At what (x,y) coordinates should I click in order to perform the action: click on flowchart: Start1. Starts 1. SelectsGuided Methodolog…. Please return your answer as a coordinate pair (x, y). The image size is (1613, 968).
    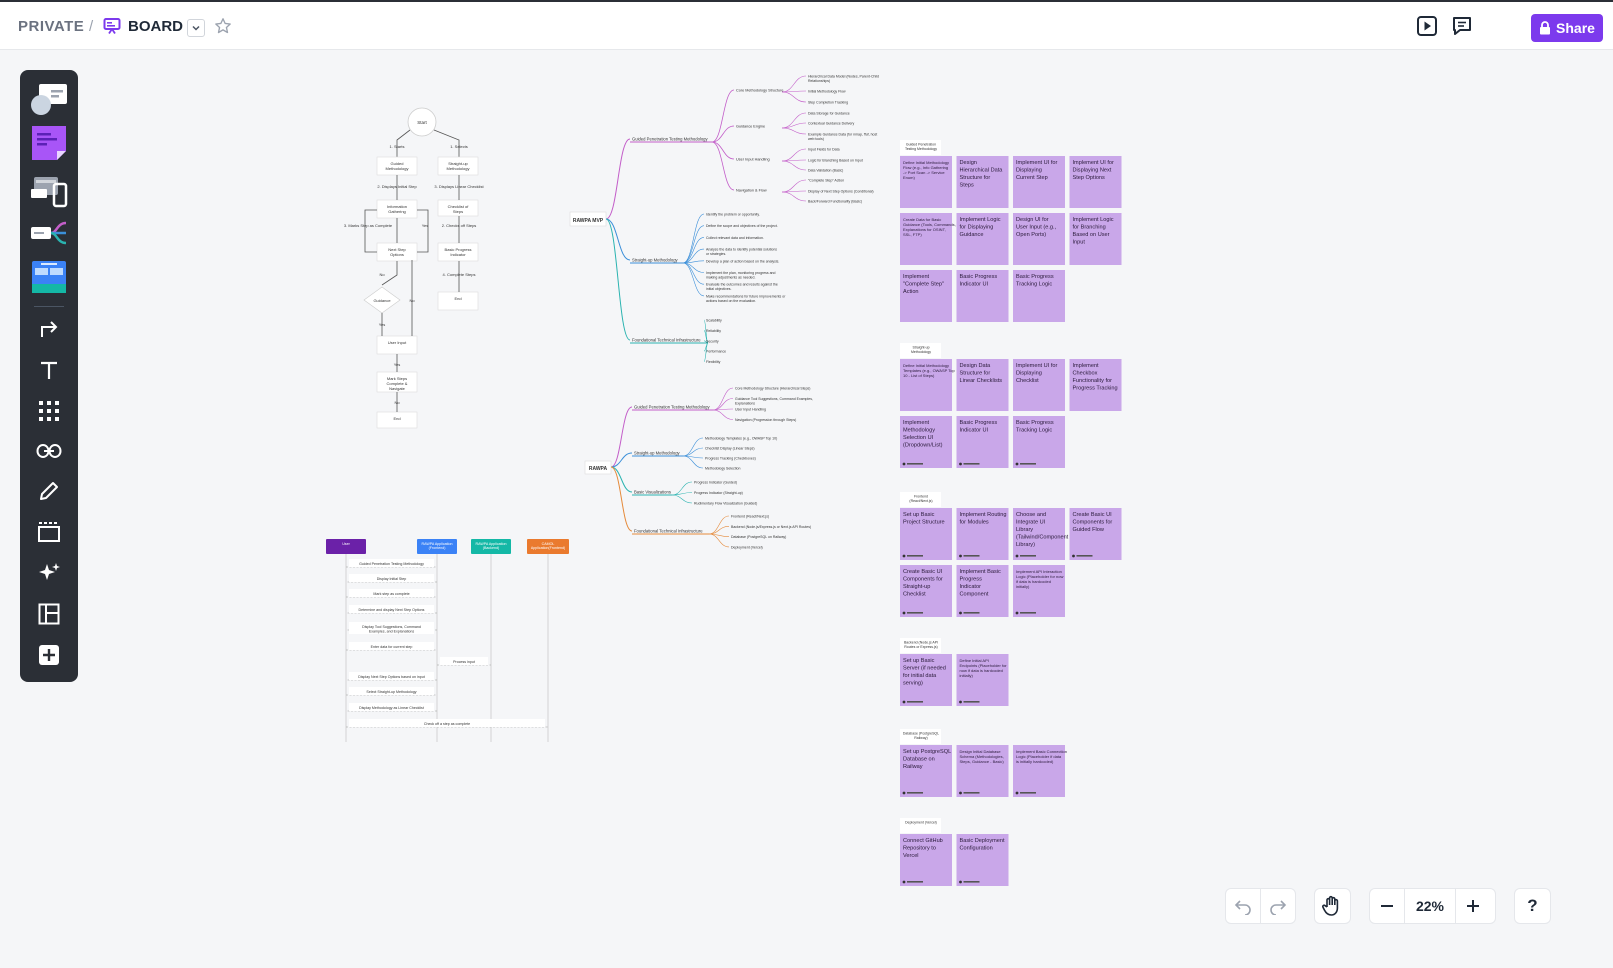
    Looking at the image, I should click on (414, 268).